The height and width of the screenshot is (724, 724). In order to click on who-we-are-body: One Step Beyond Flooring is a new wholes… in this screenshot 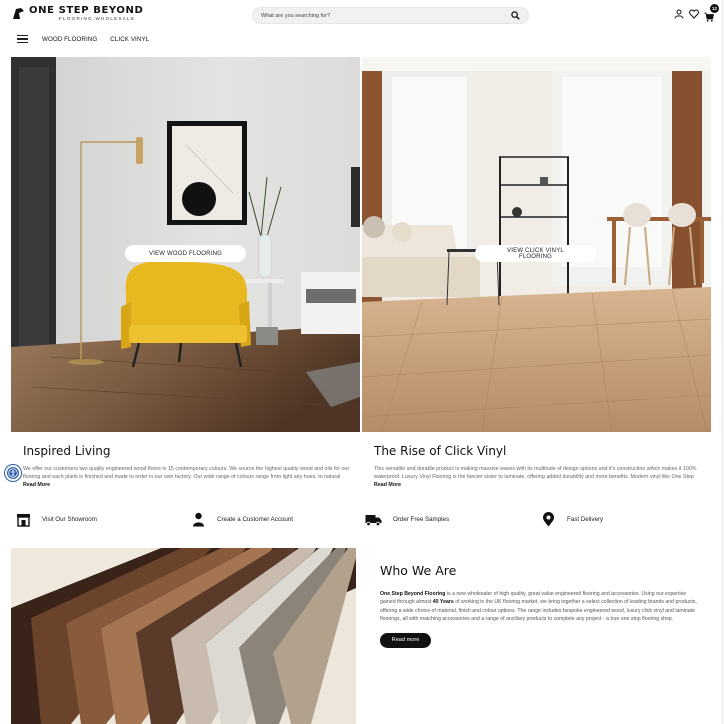, I will do `click(540, 607)`.